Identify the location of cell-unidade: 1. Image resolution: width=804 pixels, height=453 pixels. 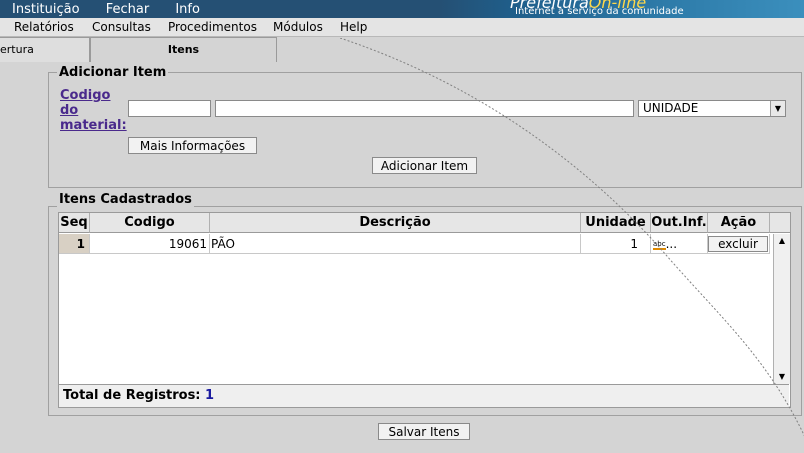
(616, 244).